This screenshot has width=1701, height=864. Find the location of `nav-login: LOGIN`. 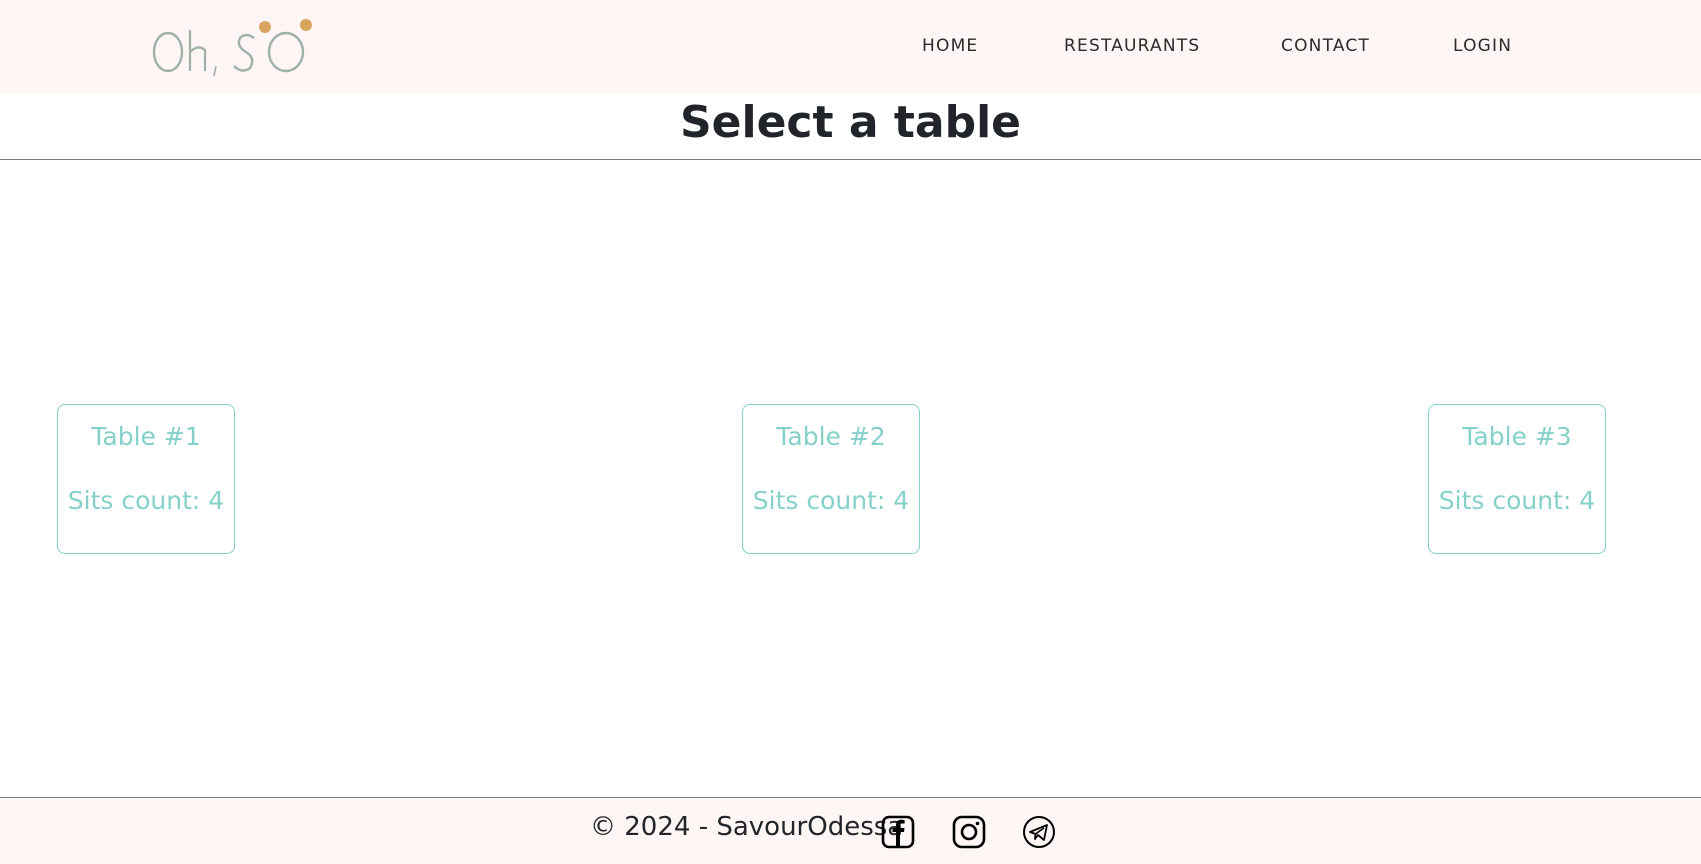

nav-login: LOGIN is located at coordinates (1482, 46).